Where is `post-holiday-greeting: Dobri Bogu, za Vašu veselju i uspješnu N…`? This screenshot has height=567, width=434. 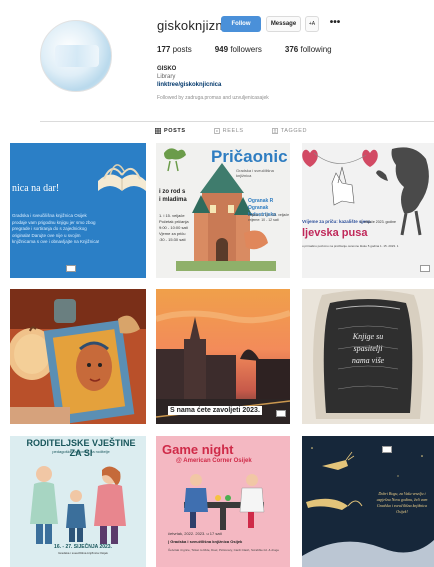 post-holiday-greeting: Dobri Bogu, za Vašu veselju i uspješnu N… is located at coordinates (368, 501).